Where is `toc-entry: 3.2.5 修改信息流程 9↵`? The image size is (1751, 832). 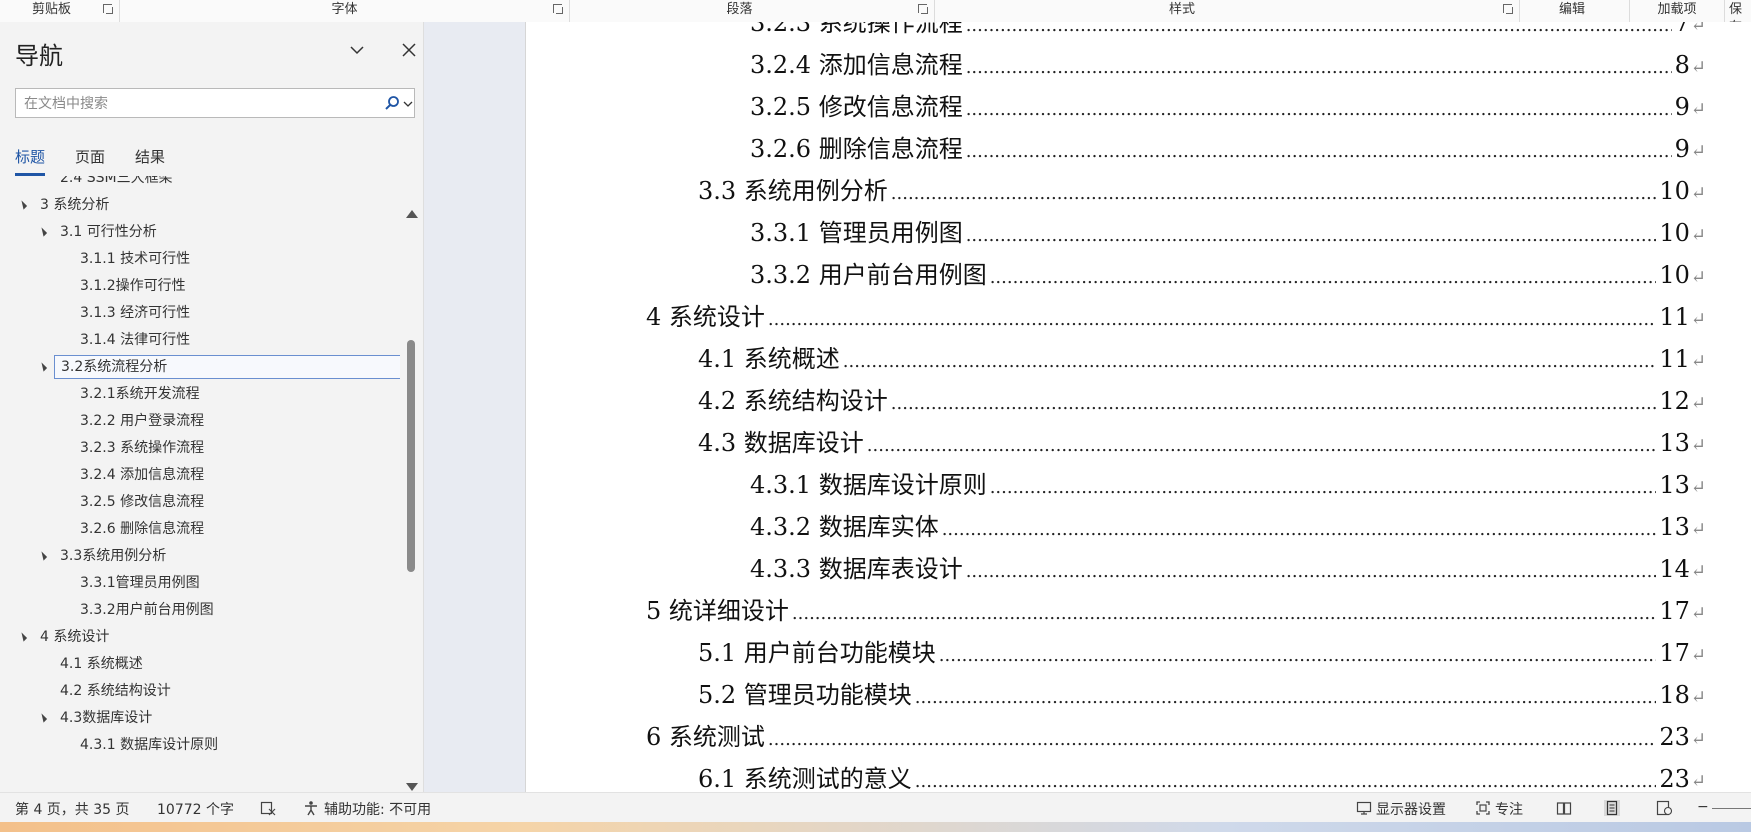
toc-entry: 3.2.5 修改信息流程 9↵ is located at coordinates (1228, 107).